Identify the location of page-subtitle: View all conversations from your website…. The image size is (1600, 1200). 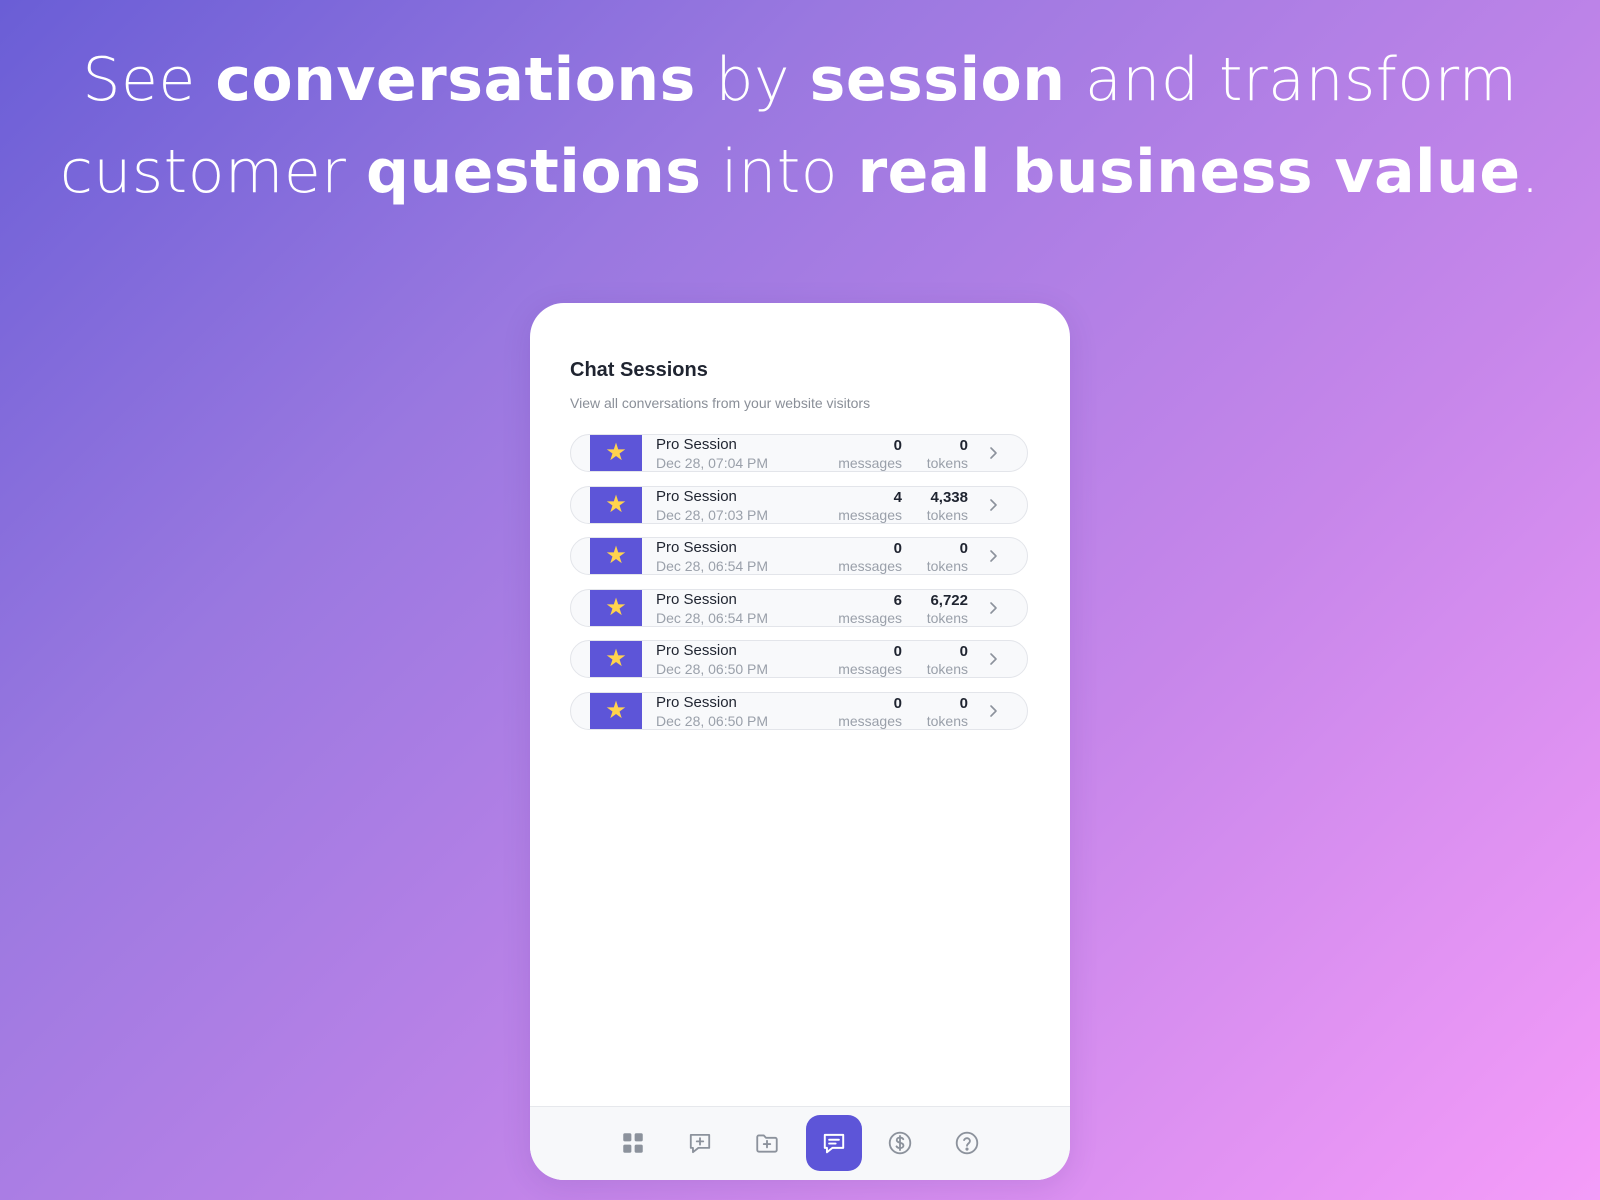
(720, 403).